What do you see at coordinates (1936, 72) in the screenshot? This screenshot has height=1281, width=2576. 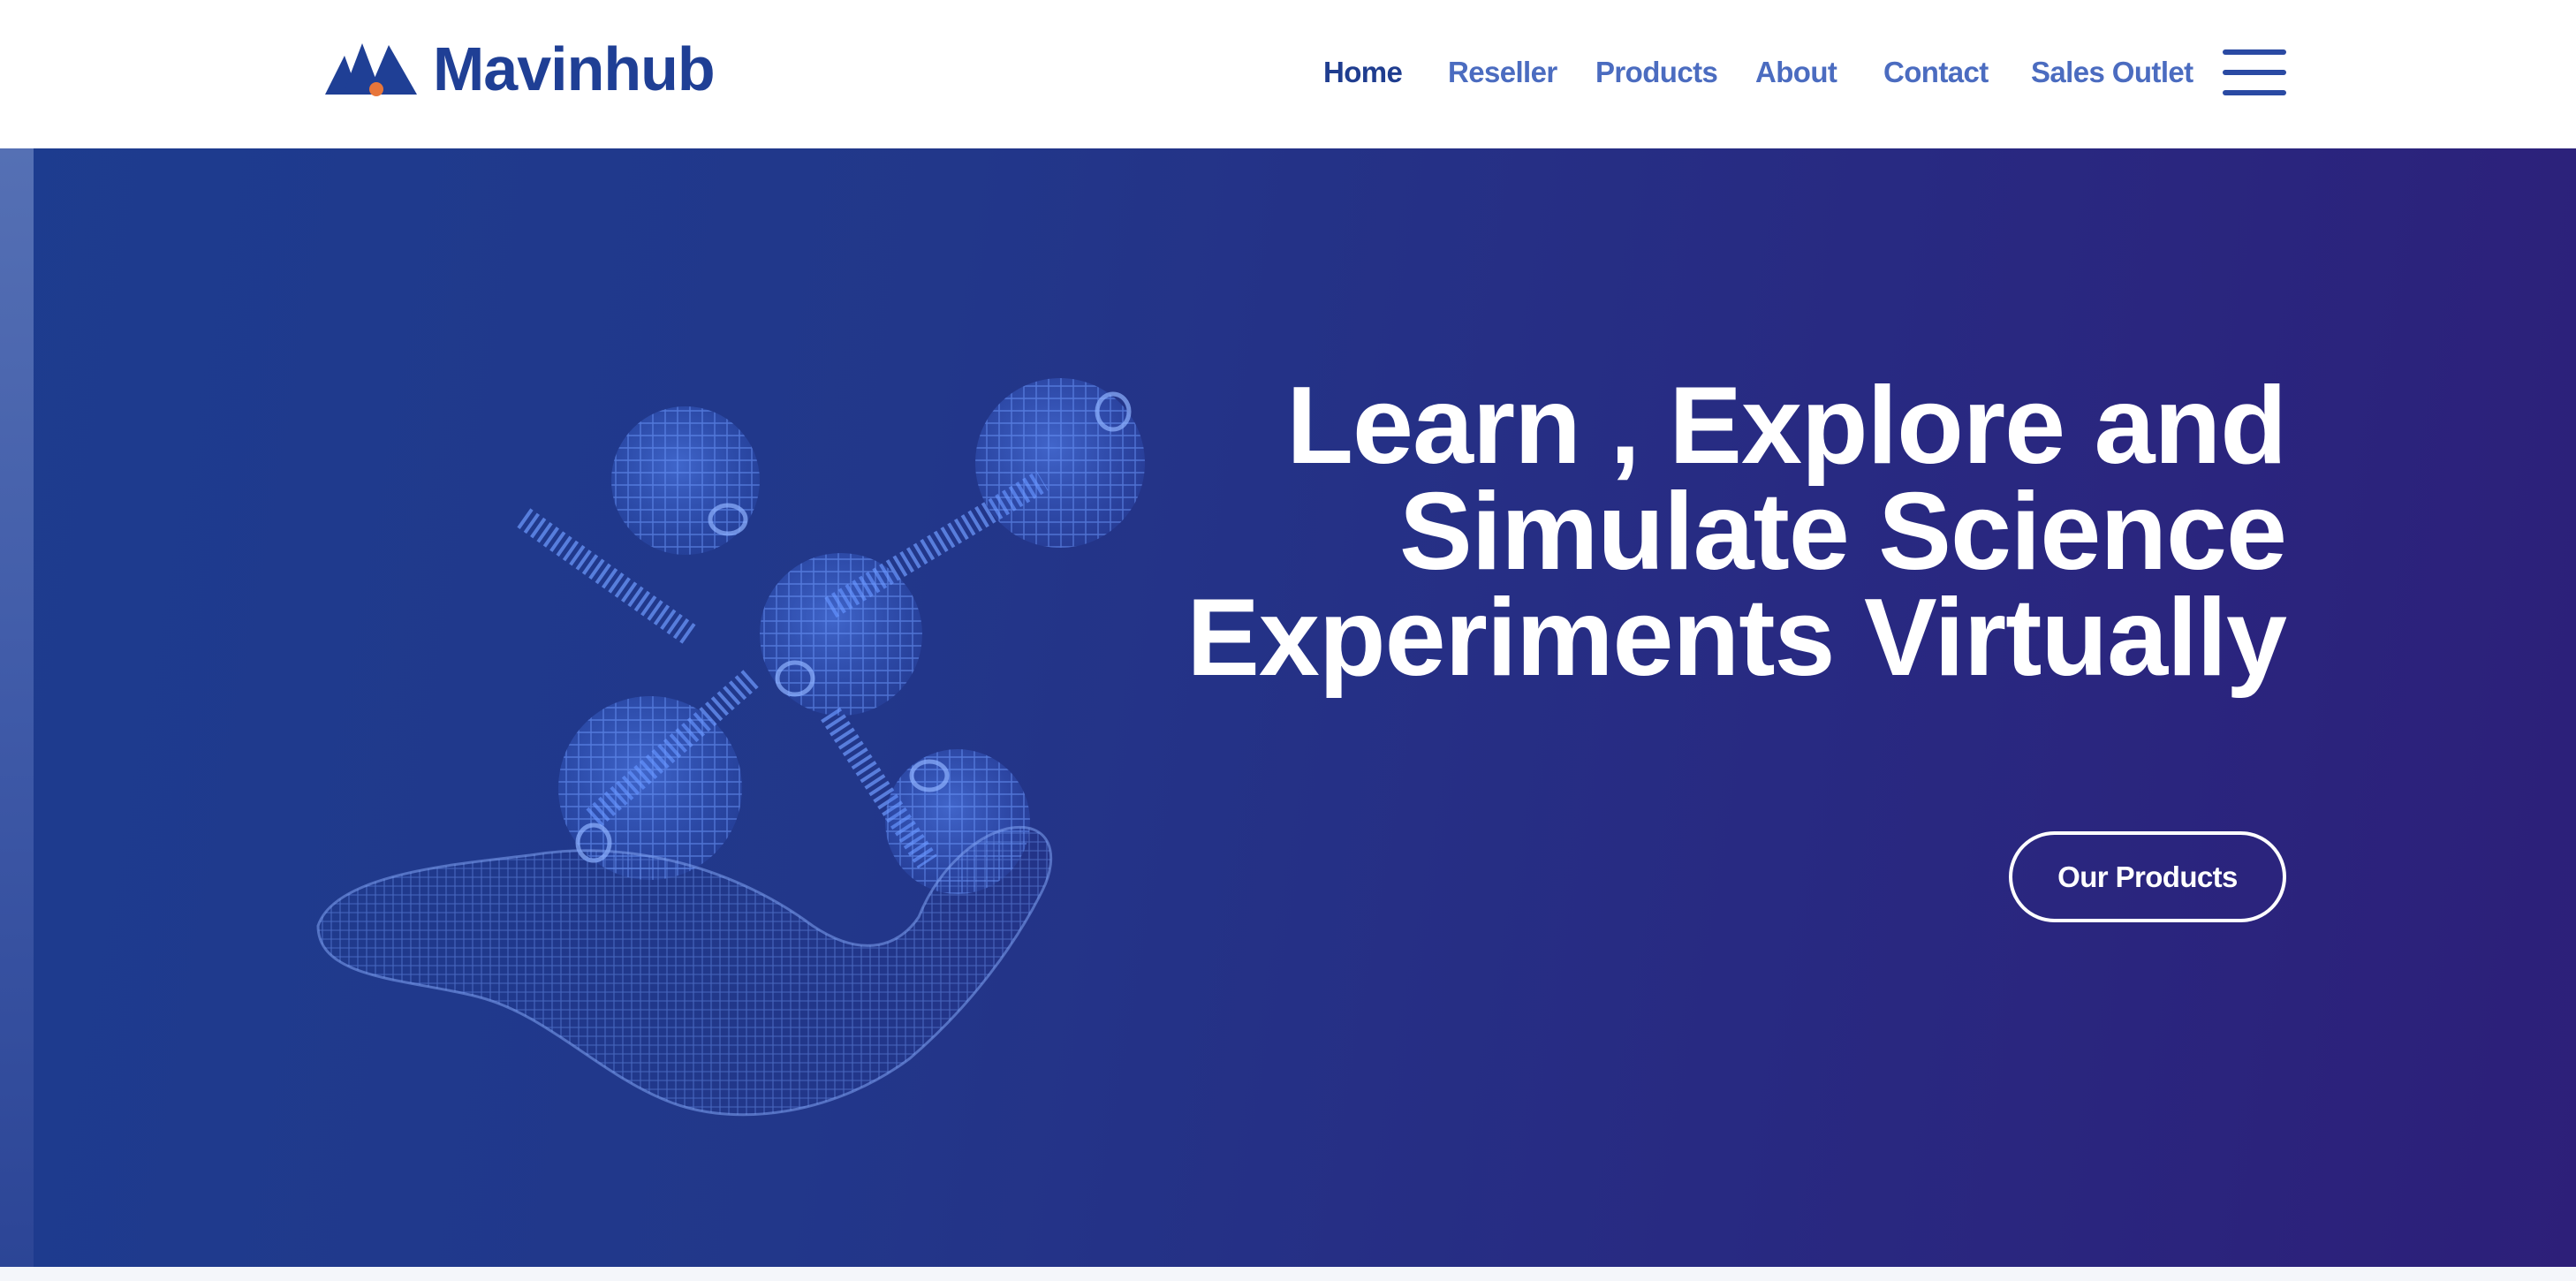 I see `nav-link-contact: Contact` at bounding box center [1936, 72].